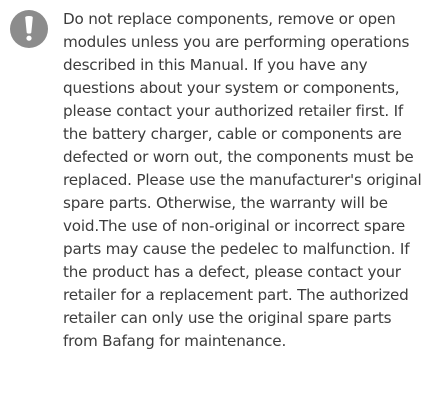 The image size is (431, 405). Describe the element at coordinates (175, 341) in the screenshot. I see `notice-line: from Bafang for maintenance.` at that location.